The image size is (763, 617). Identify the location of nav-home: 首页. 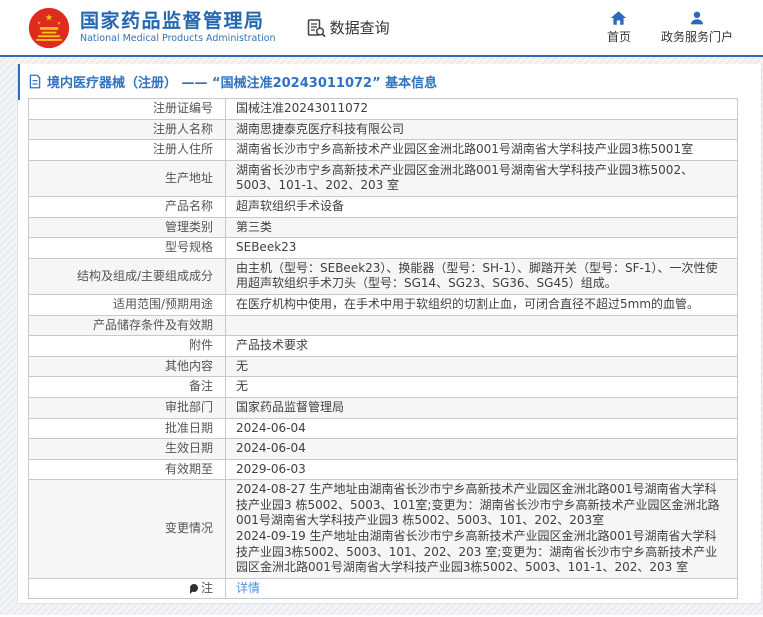
(619, 27).